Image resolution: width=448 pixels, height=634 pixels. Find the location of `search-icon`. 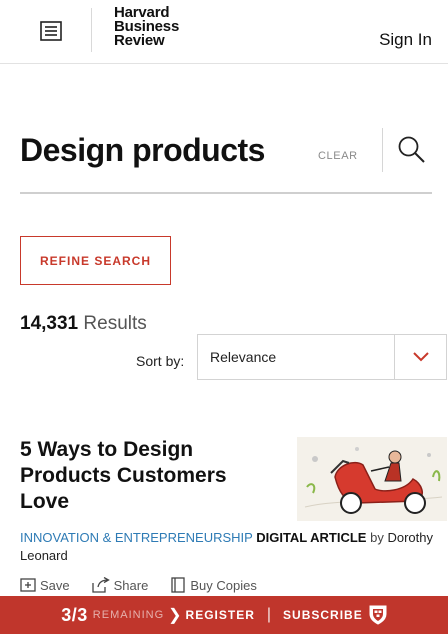

search-icon is located at coordinates (411, 149).